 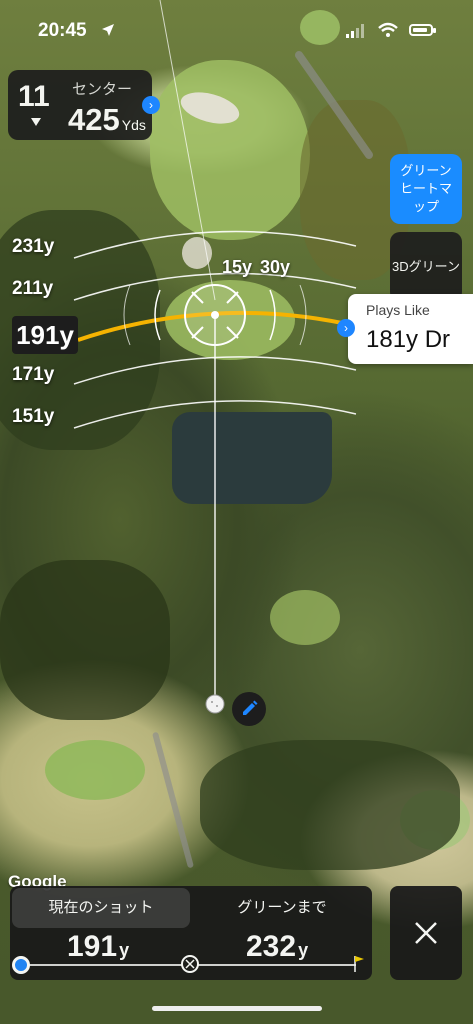 I want to click on yardage-label-231: 231y, so click(x=33, y=246).